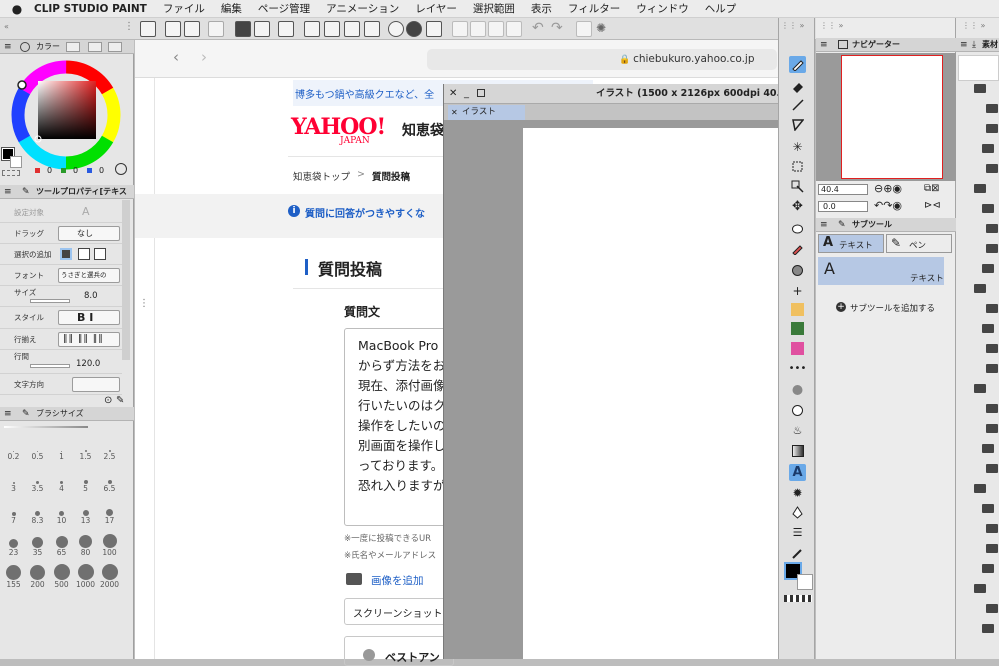 The width and height of the screenshot is (999, 666). Describe the element at coordinates (13, 450) in the screenshot. I see `brush-size-cell: 0.2` at that location.